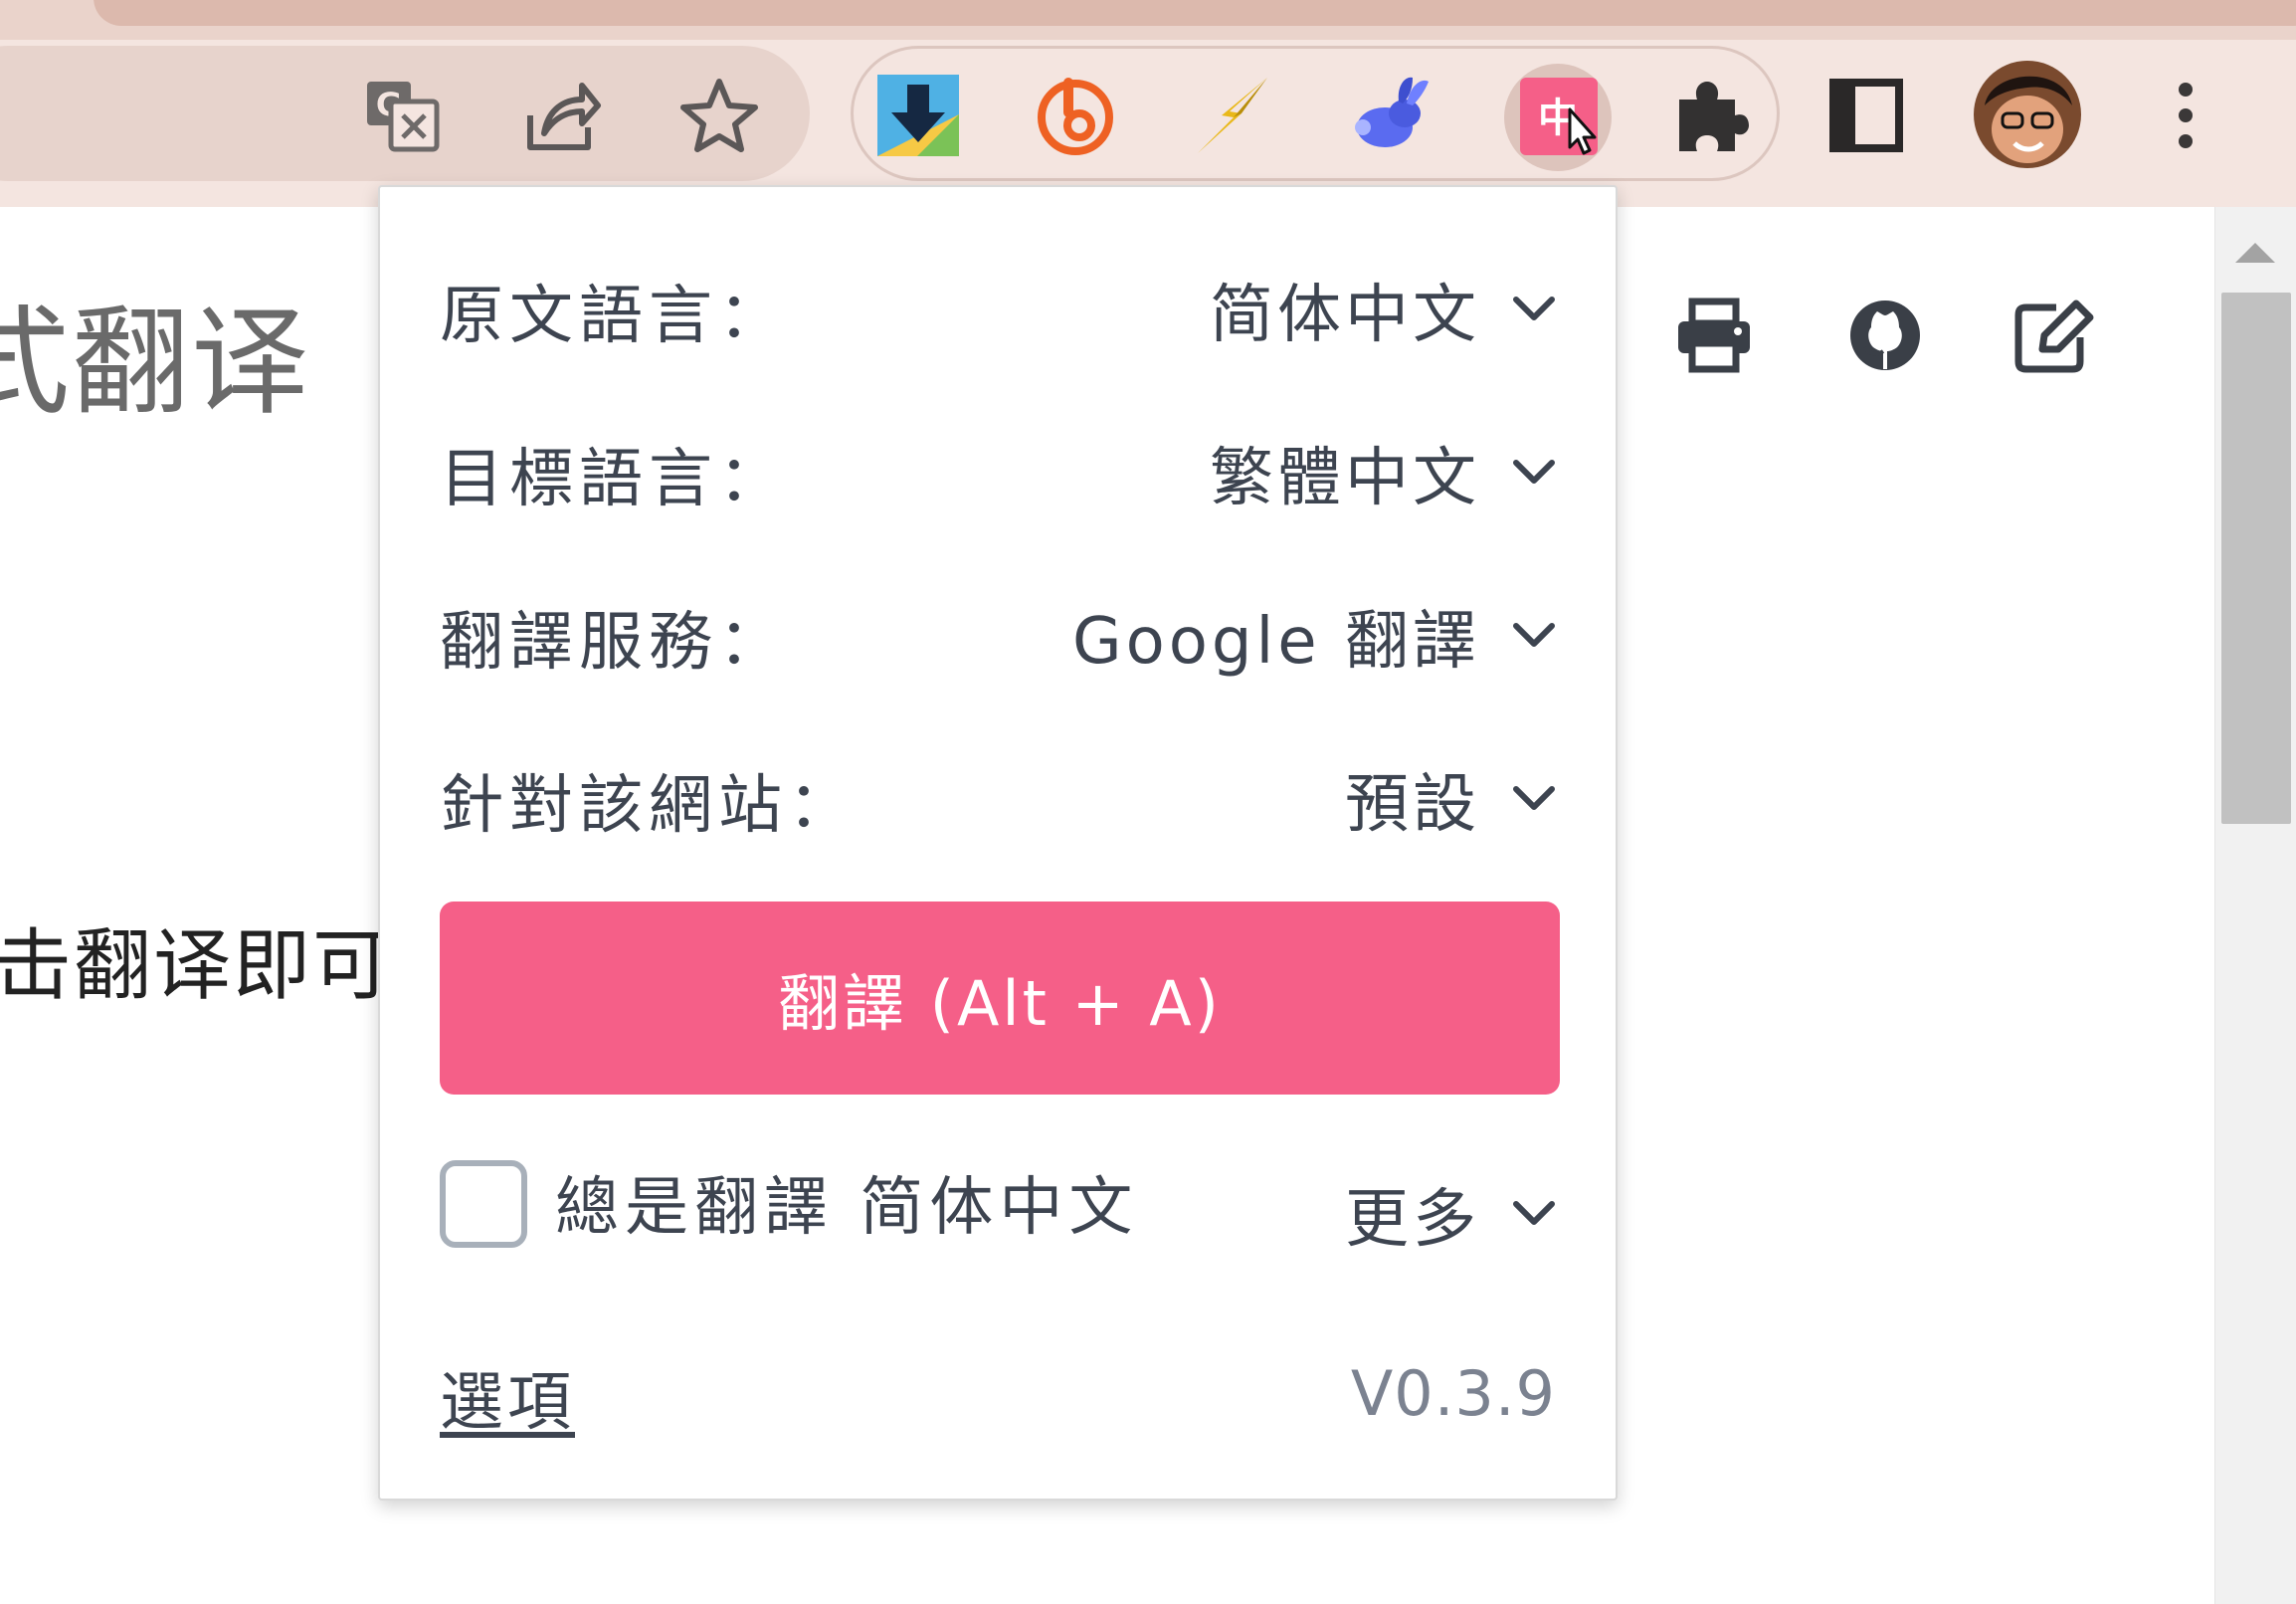 The image size is (2296, 1604). What do you see at coordinates (156, 362) in the screenshot?
I see `page-heading-fragment: 式翻译` at bounding box center [156, 362].